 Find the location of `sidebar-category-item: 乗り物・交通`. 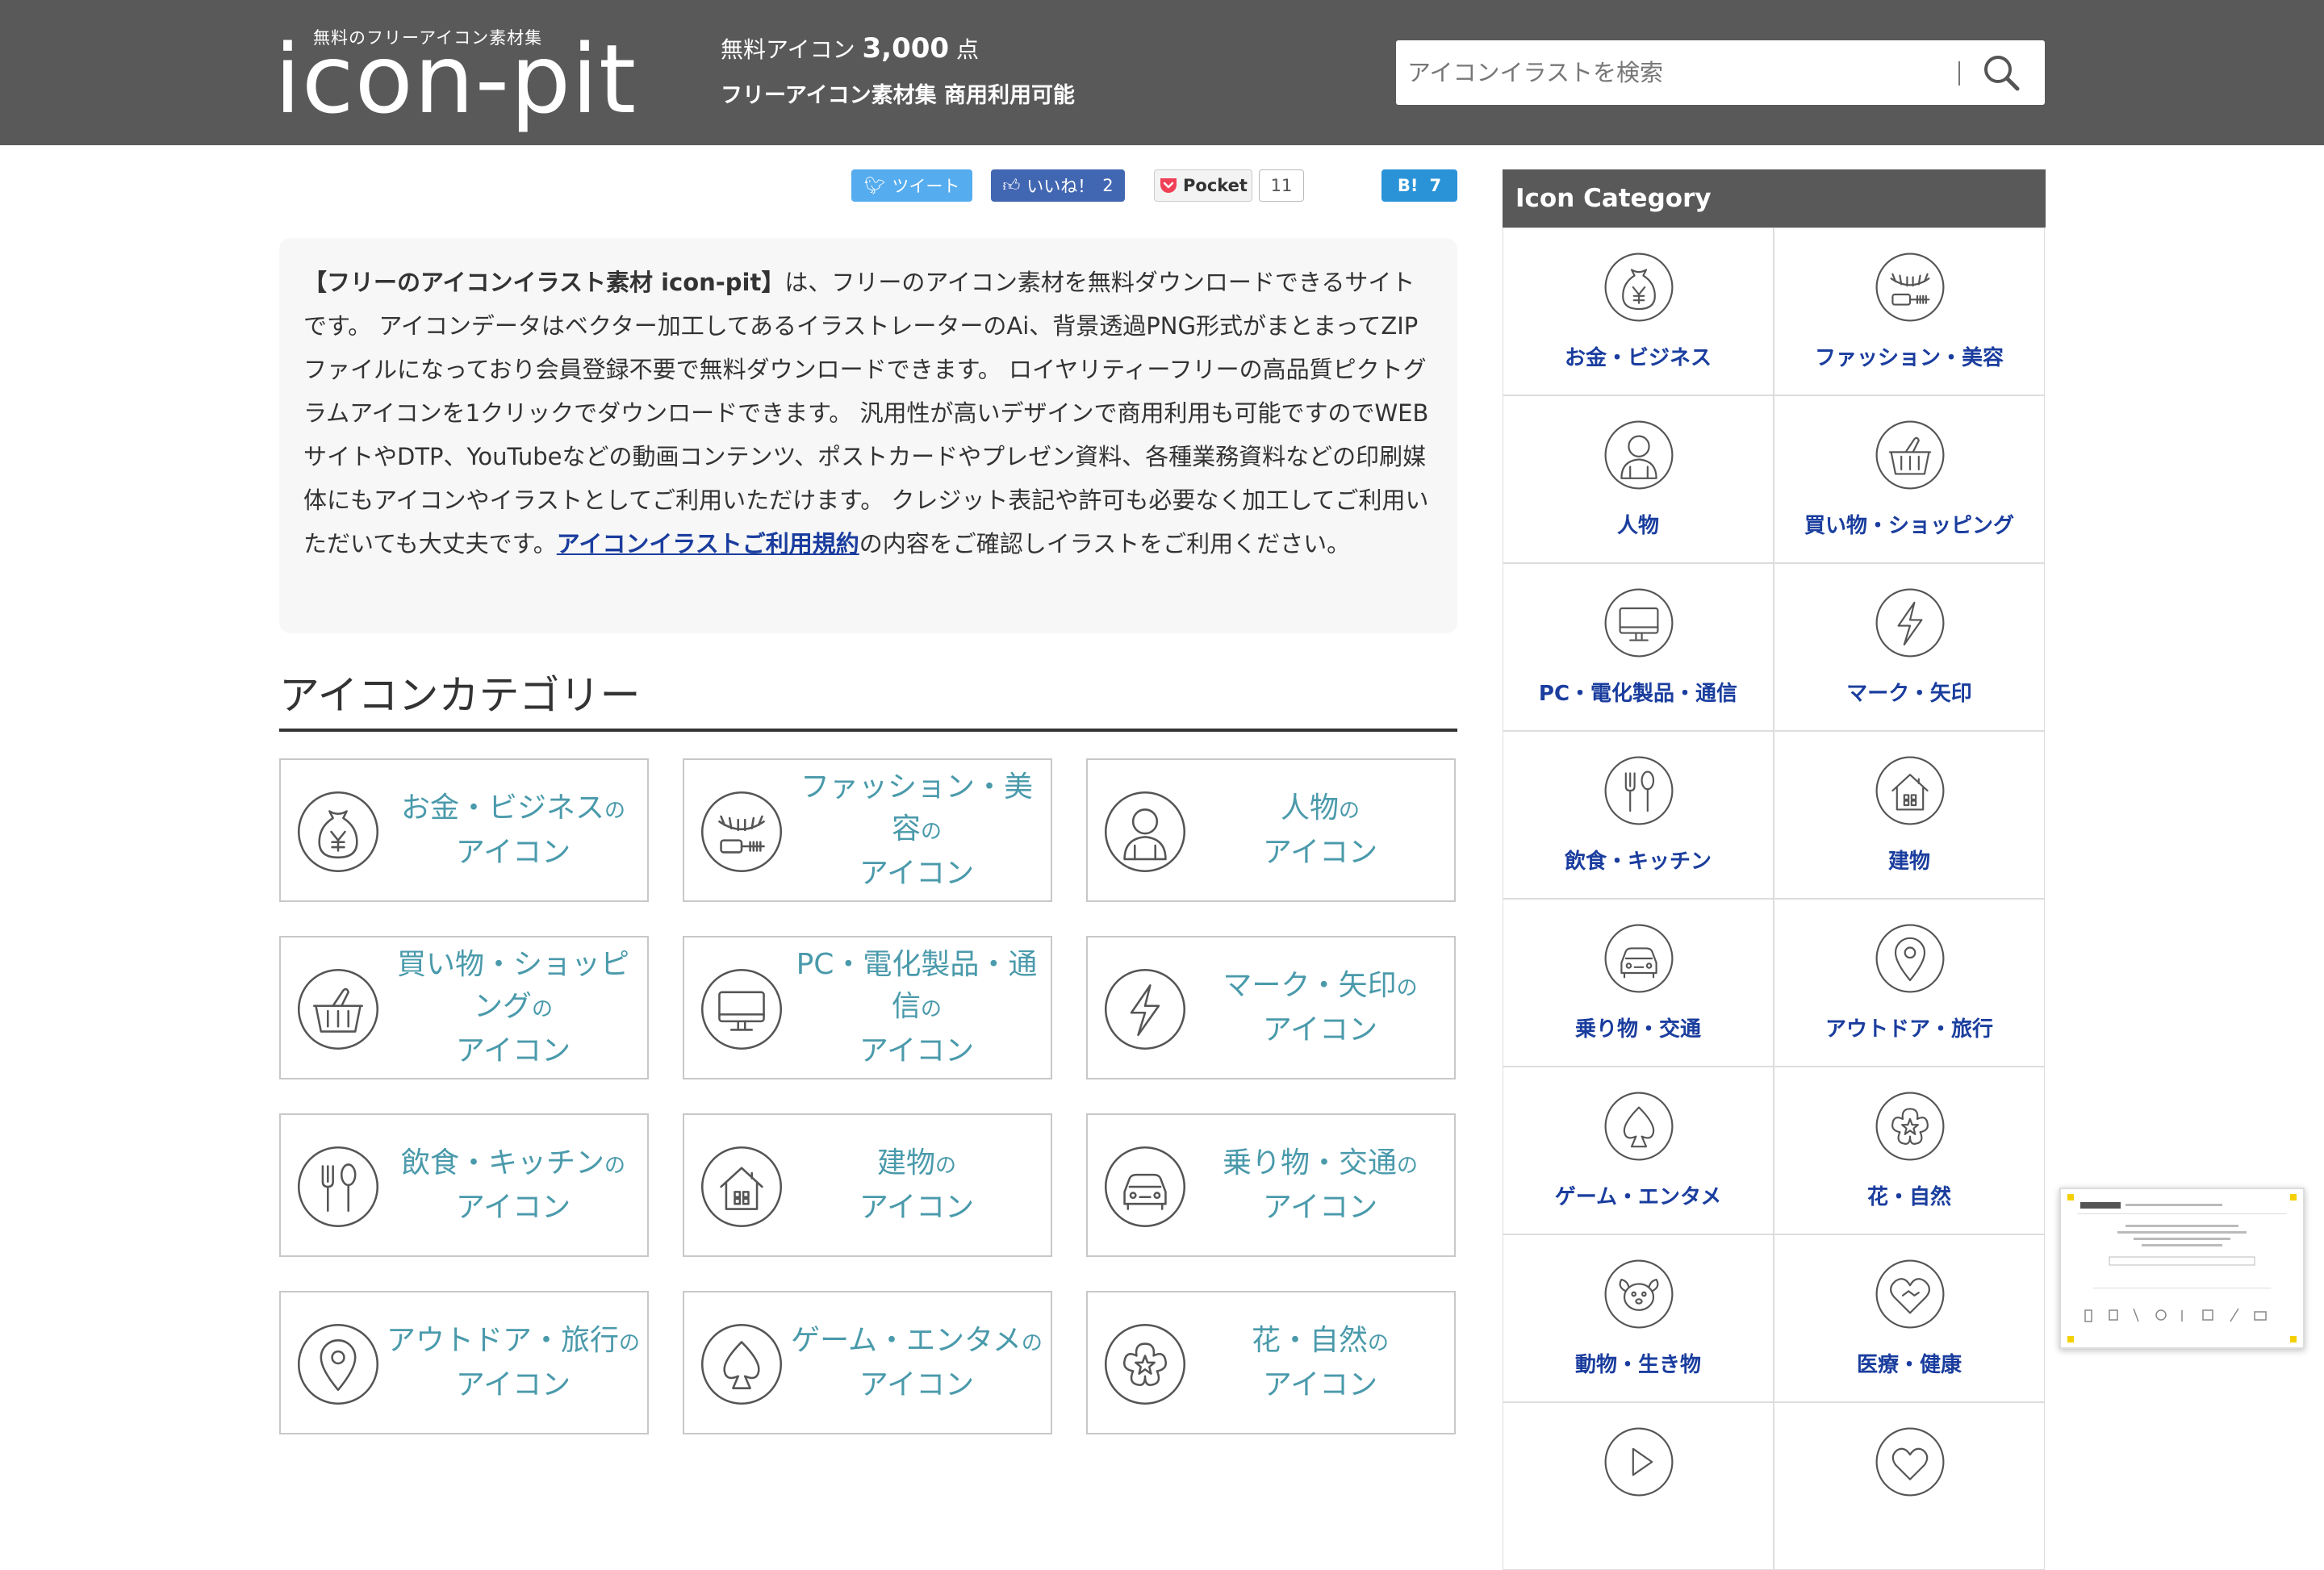

sidebar-category-item: 乗り物・交通 is located at coordinates (1638, 983).